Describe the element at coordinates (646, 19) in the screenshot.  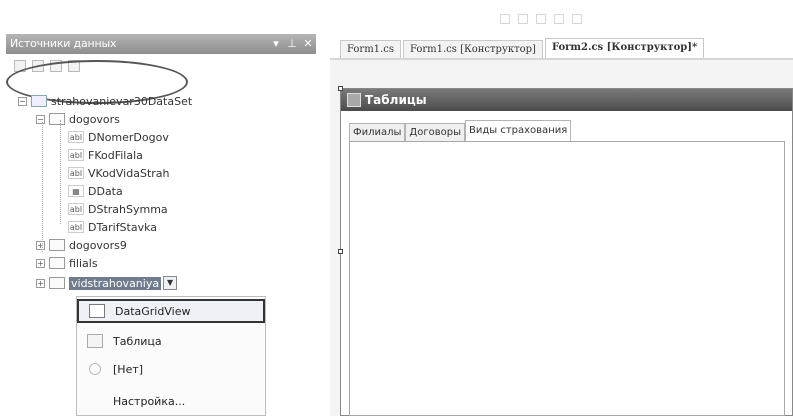
I see `designer-toolbar` at that location.